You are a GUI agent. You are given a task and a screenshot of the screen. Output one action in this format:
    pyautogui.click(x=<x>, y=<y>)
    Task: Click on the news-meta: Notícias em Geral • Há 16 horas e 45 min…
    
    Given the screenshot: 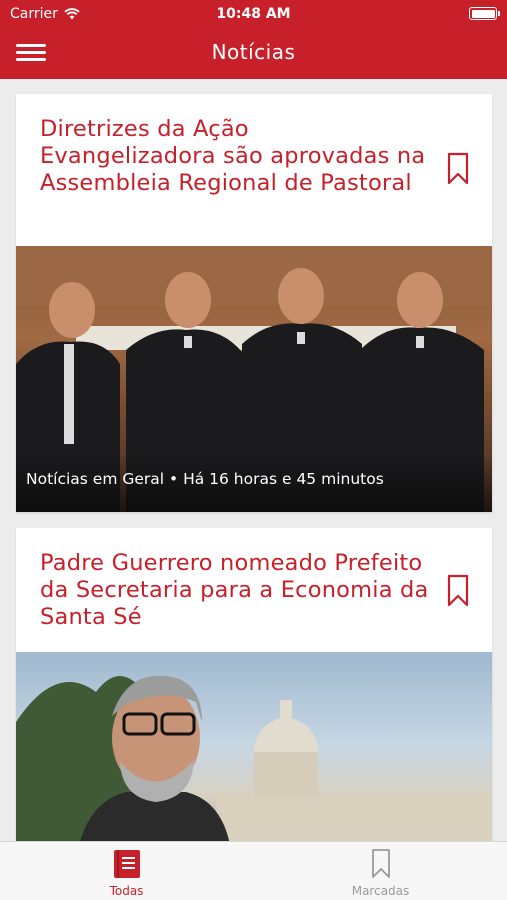 What is the action you would take?
    pyautogui.click(x=205, y=479)
    